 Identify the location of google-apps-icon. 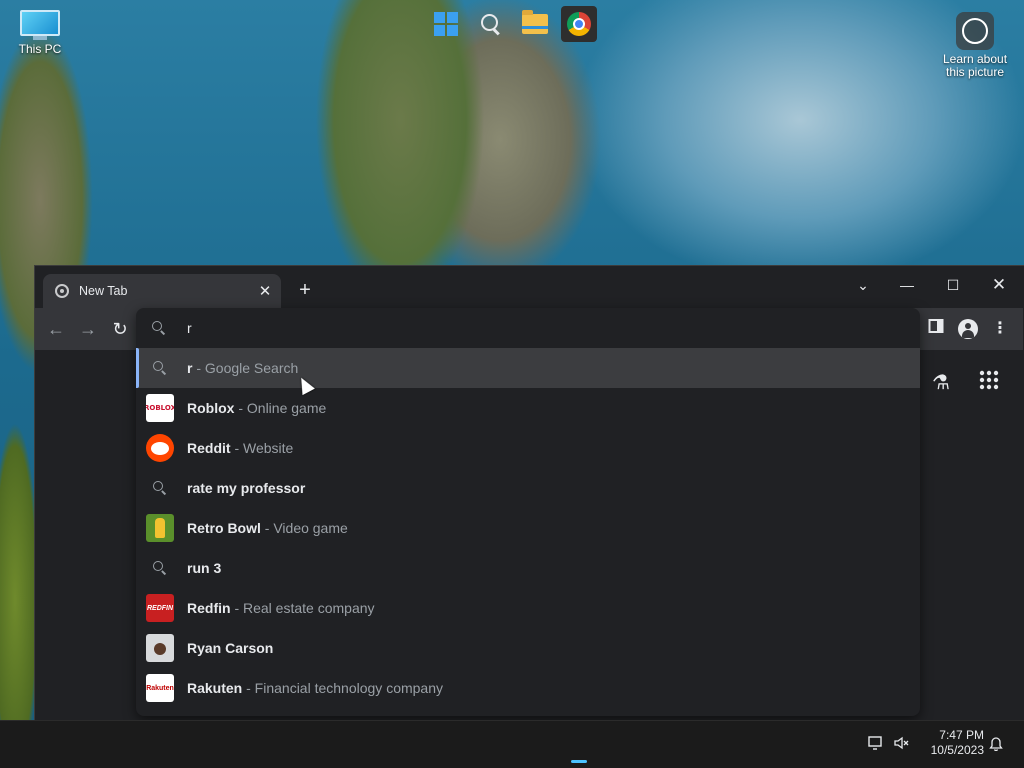
(989, 383).